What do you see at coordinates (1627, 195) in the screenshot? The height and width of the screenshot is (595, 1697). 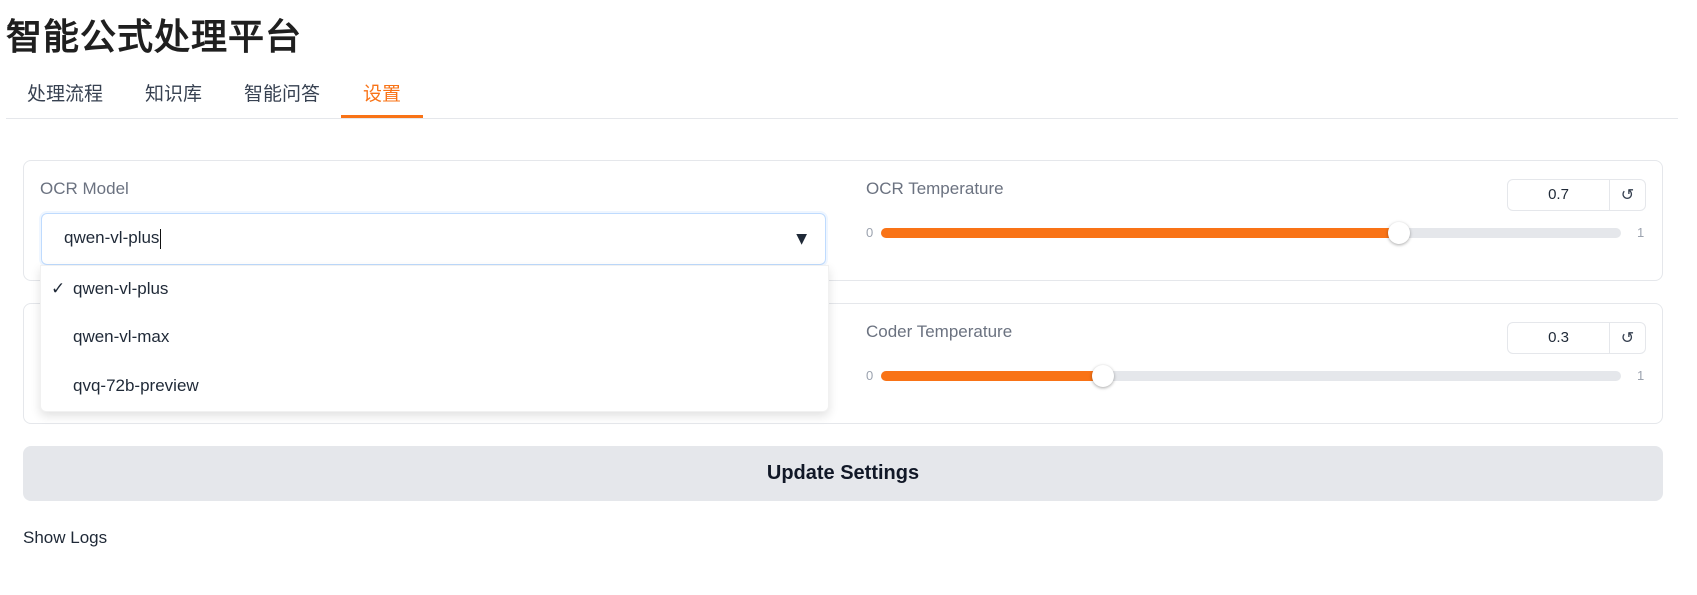 I see `ocr-temperature-reset-icon: ↺` at bounding box center [1627, 195].